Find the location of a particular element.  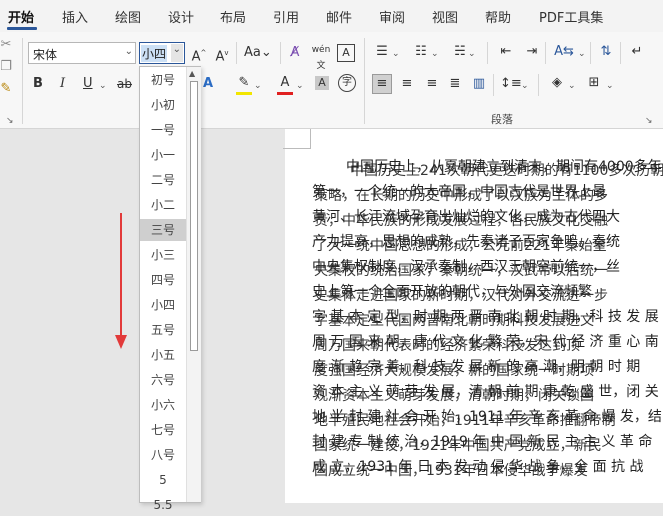

align-left-button: ≡ is located at coordinates (382, 84).